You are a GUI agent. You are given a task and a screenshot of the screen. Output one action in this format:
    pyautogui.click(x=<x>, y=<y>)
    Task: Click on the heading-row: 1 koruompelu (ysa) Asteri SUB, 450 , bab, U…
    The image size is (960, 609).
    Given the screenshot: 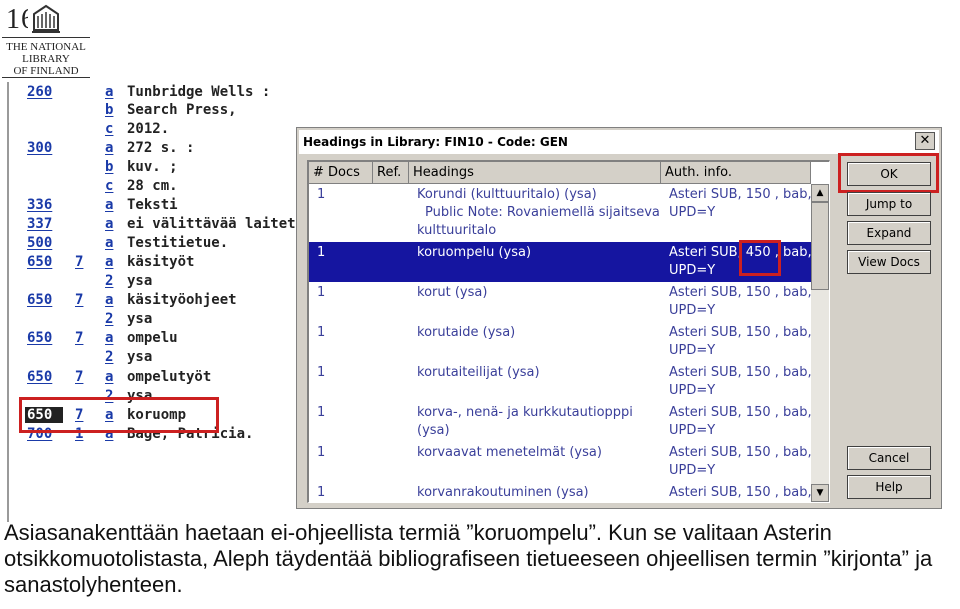 What is the action you would take?
    pyautogui.click(x=560, y=262)
    